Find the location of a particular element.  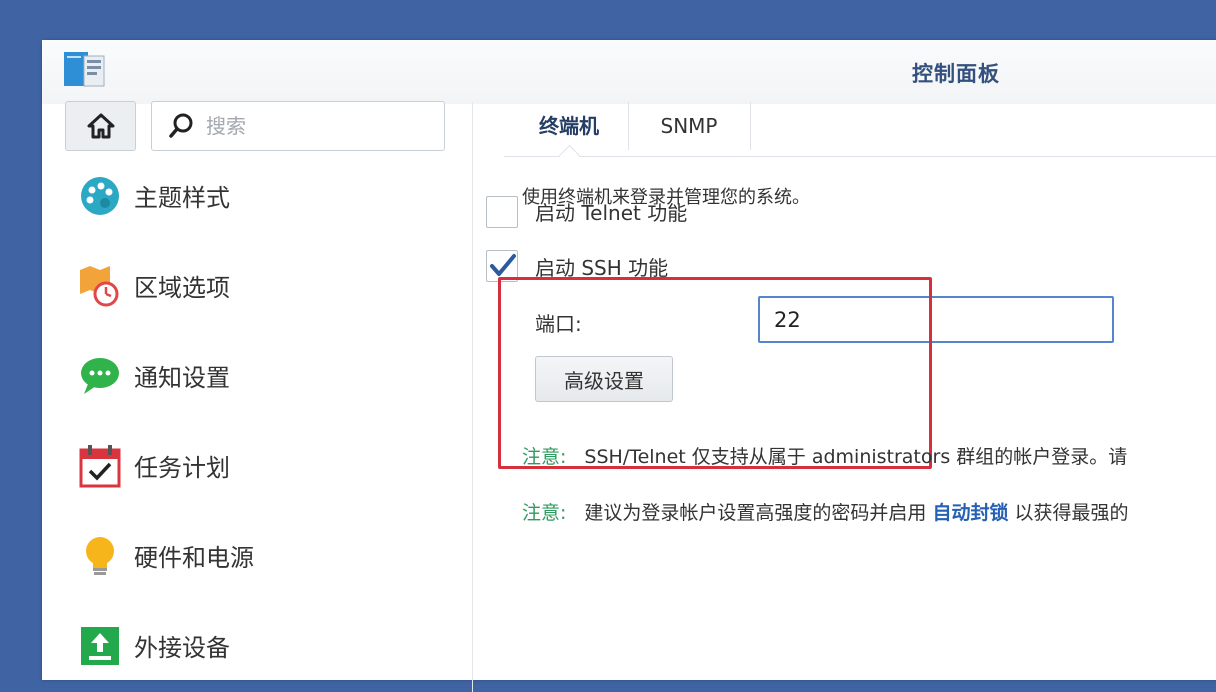

sidebar-item-label: 硬件和电源 is located at coordinates (194, 558).